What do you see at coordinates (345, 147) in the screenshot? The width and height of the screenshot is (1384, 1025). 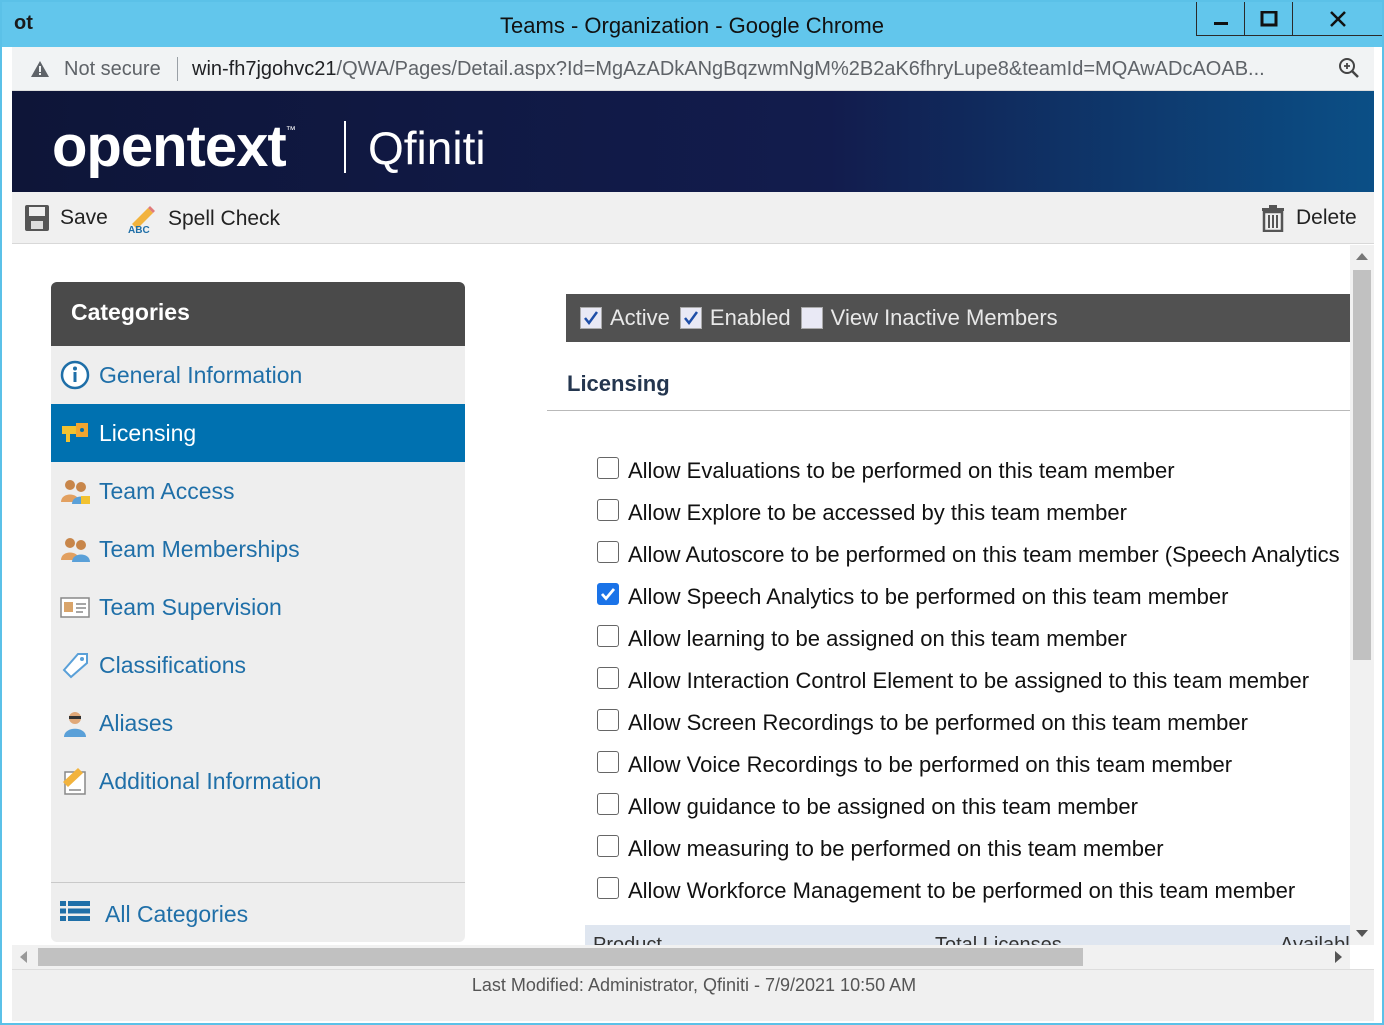 I see `brand-divider` at bounding box center [345, 147].